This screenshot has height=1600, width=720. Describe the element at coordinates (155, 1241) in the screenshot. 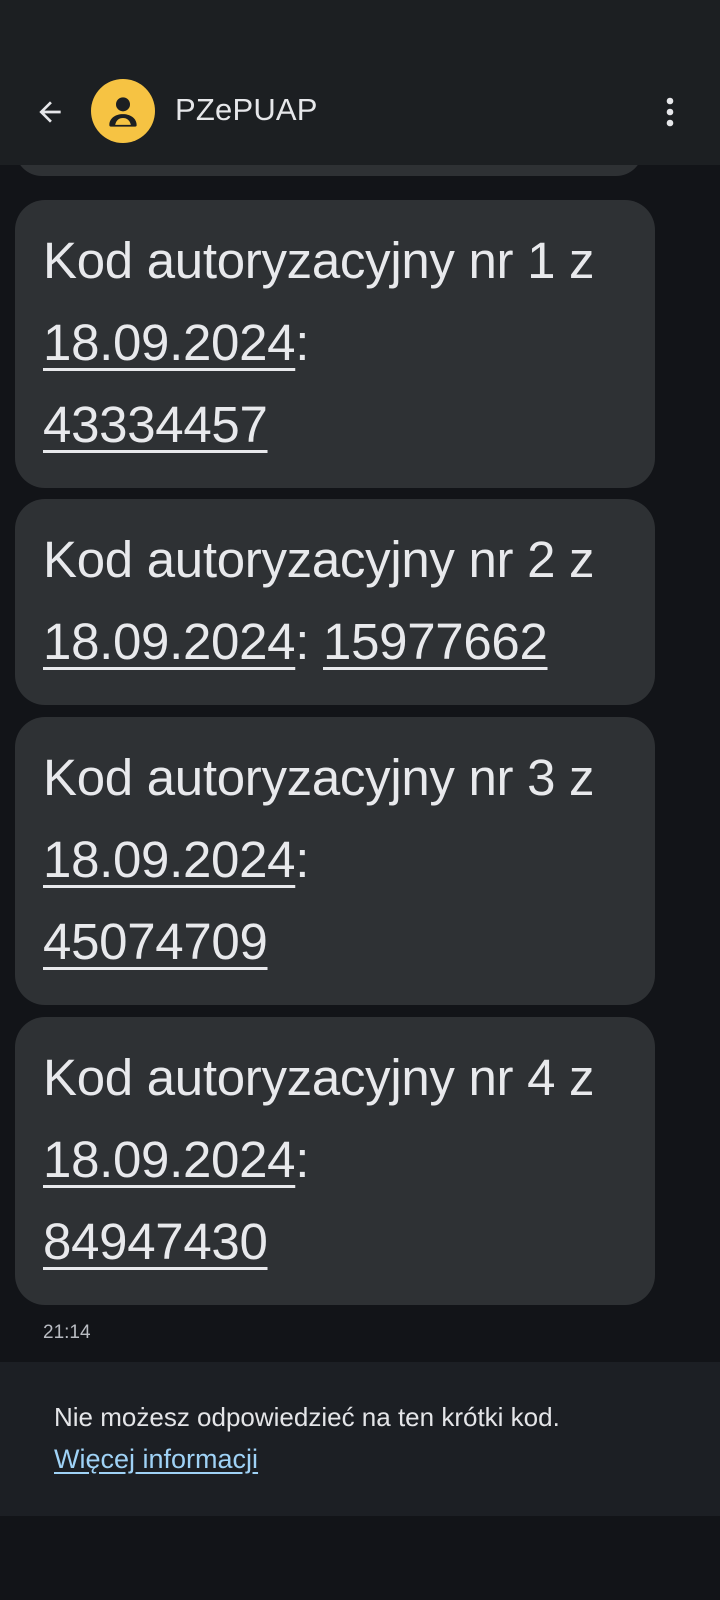

I see `authorization-code-link: 84947430` at that location.